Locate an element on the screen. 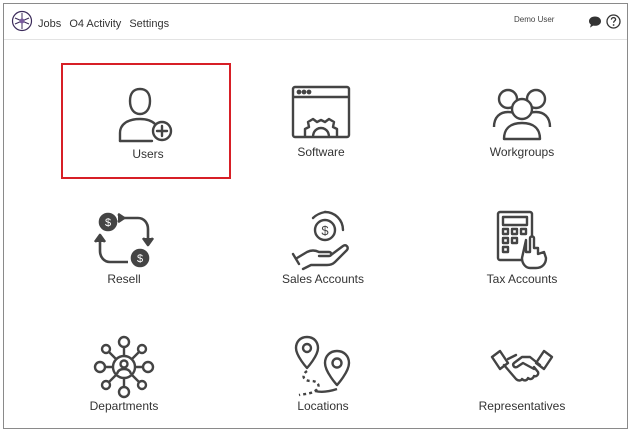 This screenshot has width=631, height=432. network-person-icon is located at coordinates (124, 367).